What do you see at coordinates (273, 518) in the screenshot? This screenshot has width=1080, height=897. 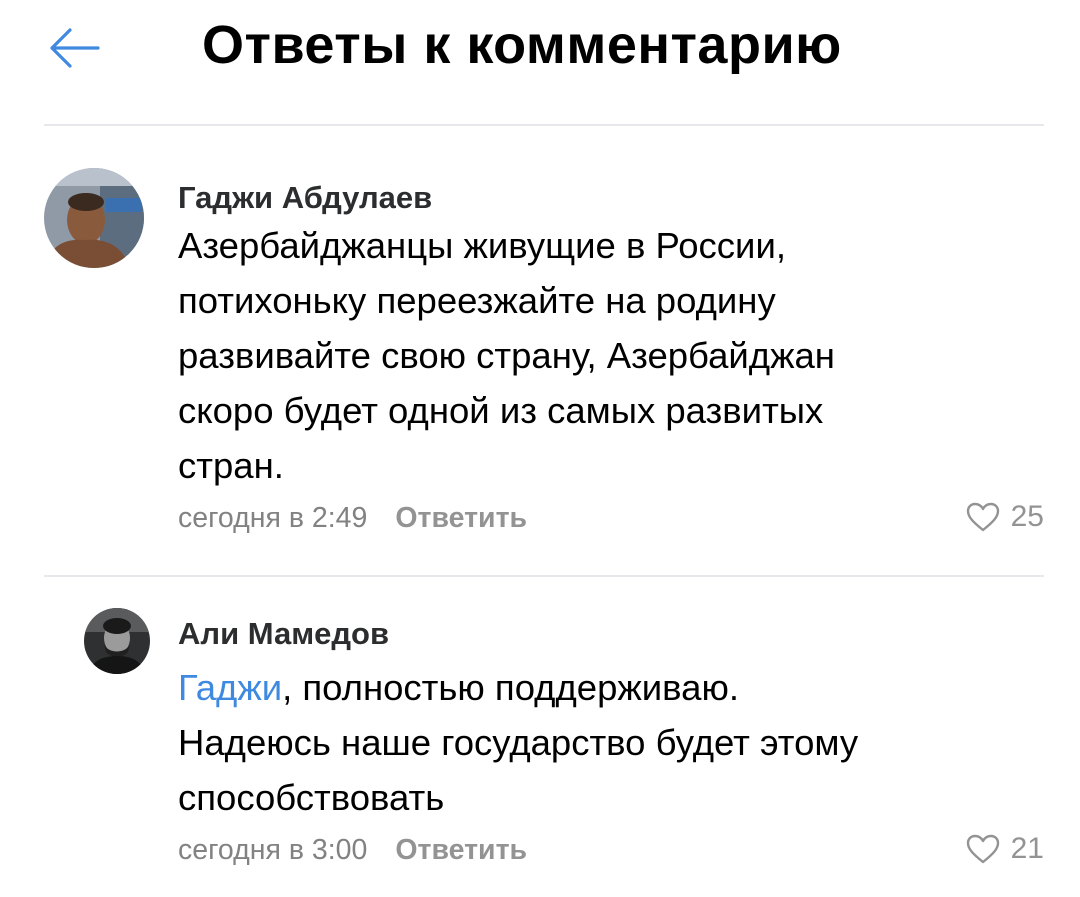 I see `comment-time: сегодня в 2:49` at bounding box center [273, 518].